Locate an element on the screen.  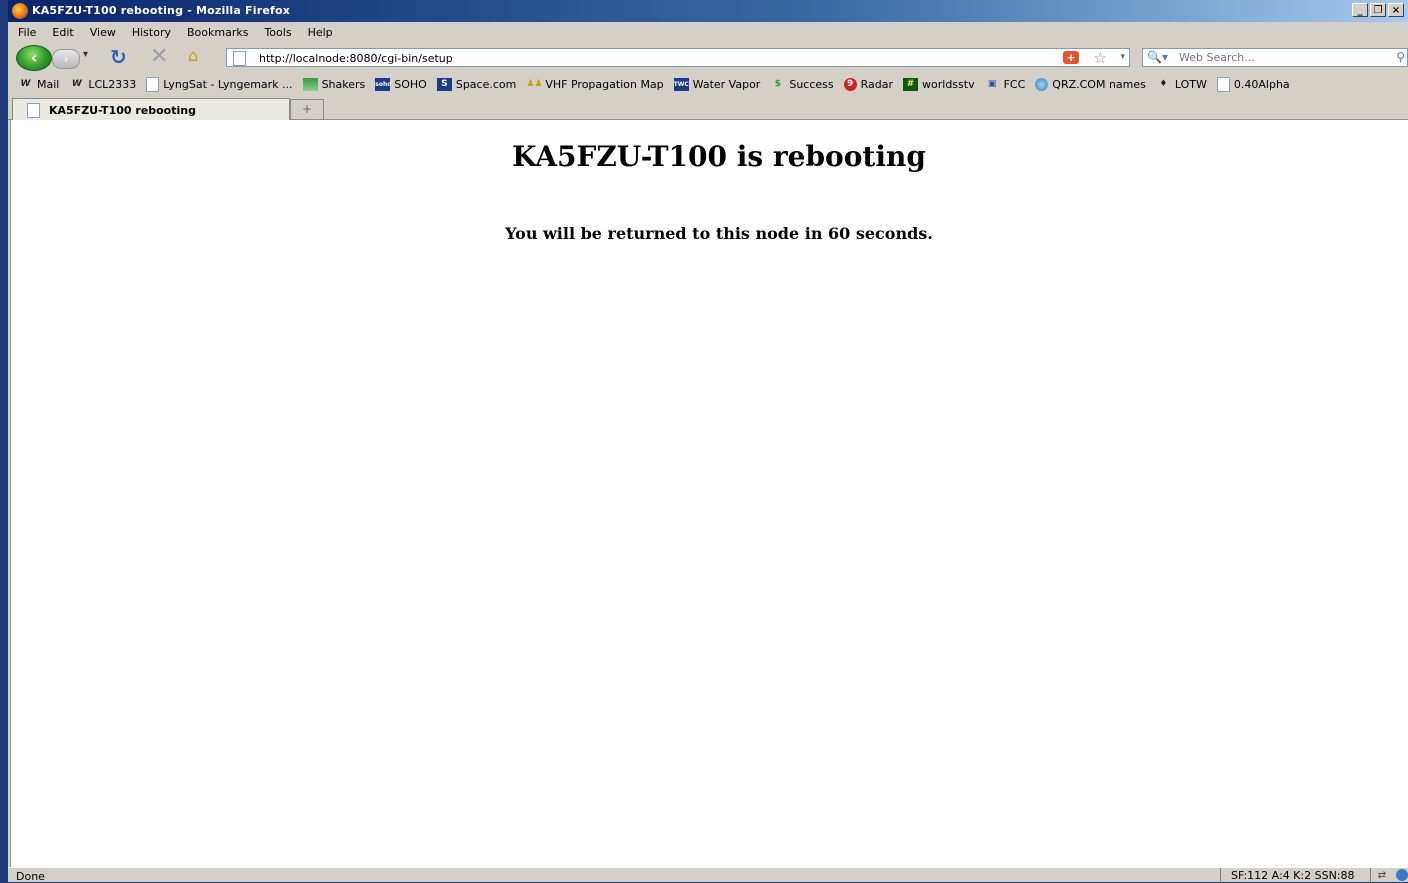
close-icon: × is located at coordinates (1396, 10).